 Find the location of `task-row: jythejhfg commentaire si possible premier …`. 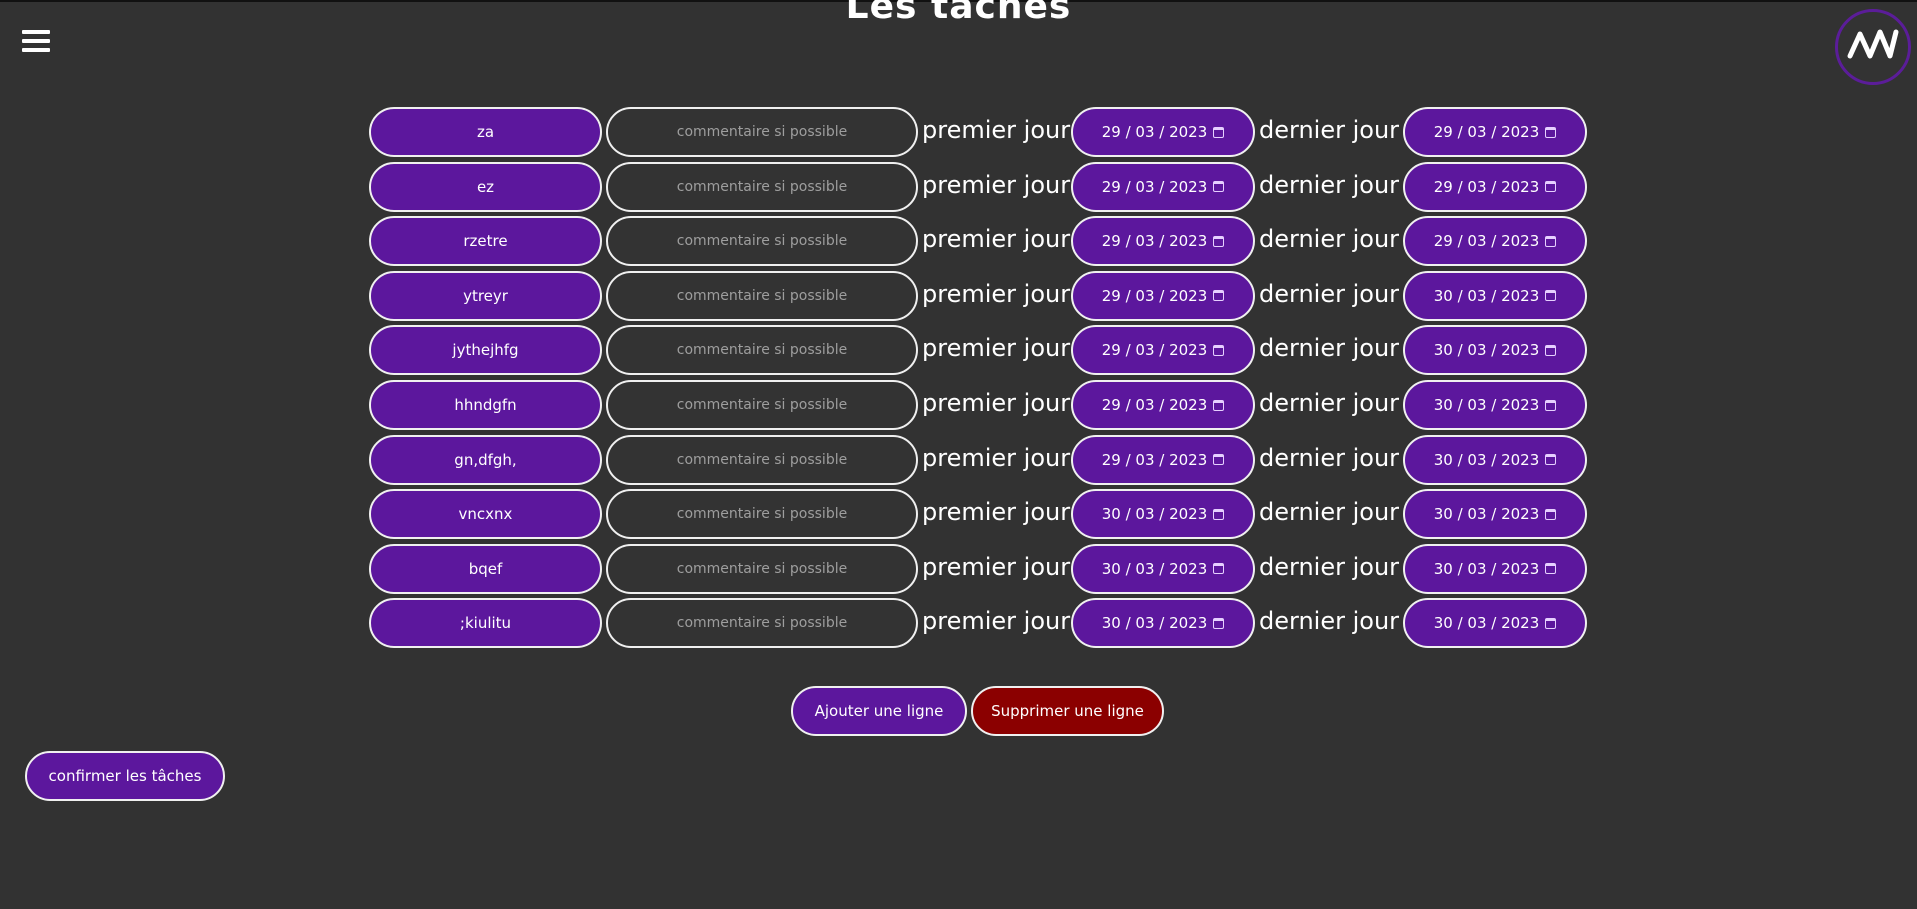

task-row: jythejhfg commentaire si possible premier … is located at coordinates (978, 350).